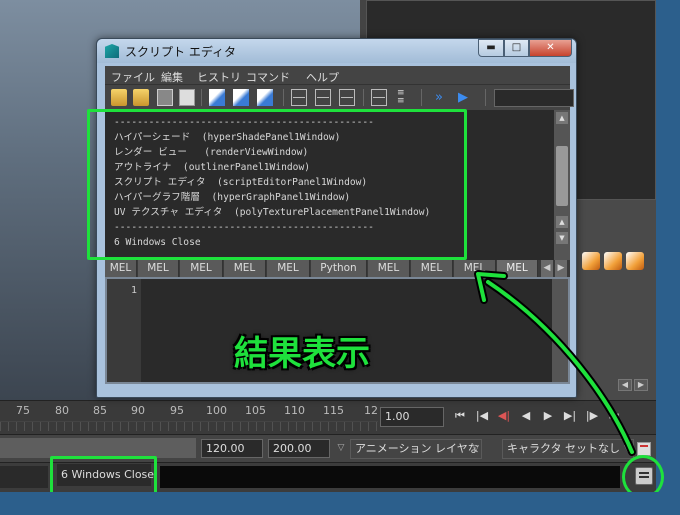 The image size is (680, 515). I want to click on tab-python: Python, so click(339, 268).